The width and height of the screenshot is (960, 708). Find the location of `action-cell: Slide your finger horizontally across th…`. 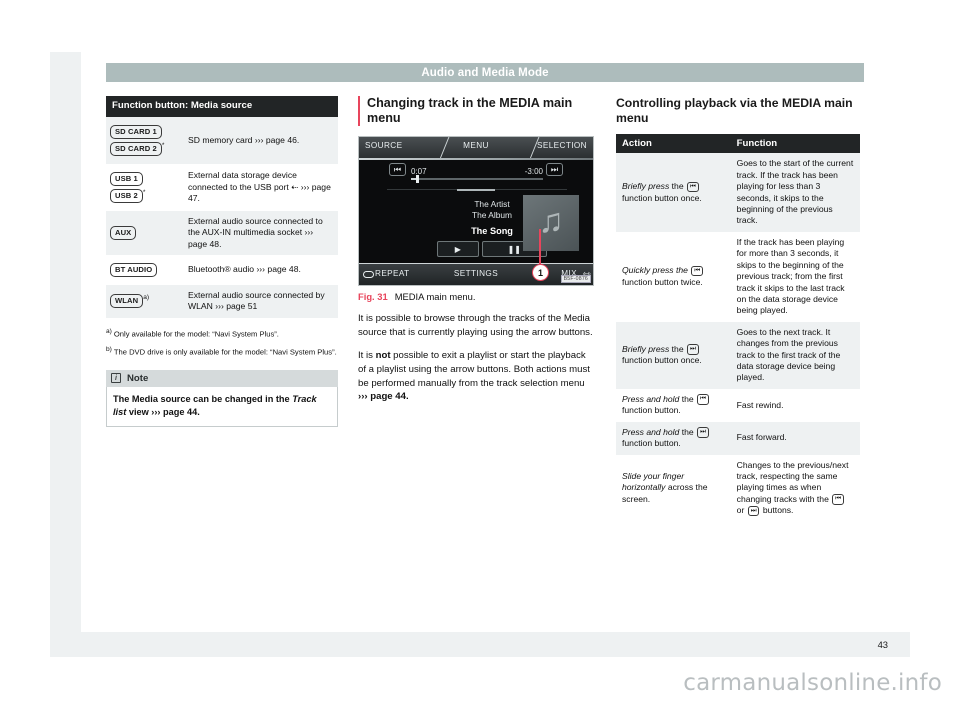

action-cell: Slide your finger horizontally across th… is located at coordinates (673, 488).